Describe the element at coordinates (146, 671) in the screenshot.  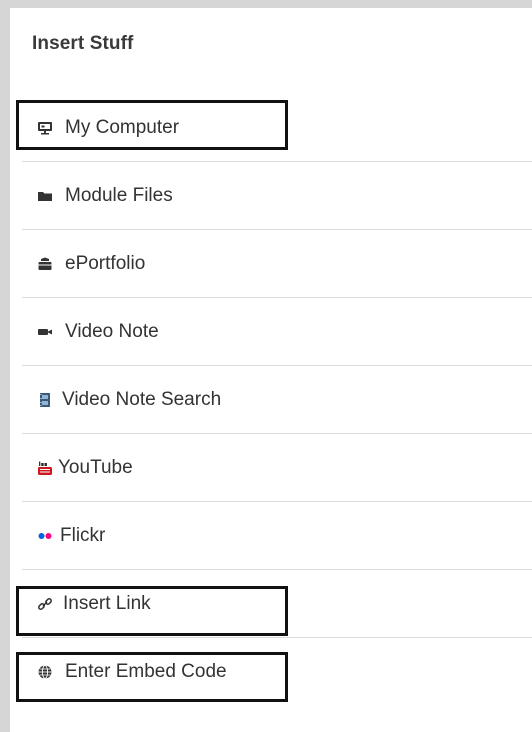
I see `source-item-label: Enter Embed Code` at that location.